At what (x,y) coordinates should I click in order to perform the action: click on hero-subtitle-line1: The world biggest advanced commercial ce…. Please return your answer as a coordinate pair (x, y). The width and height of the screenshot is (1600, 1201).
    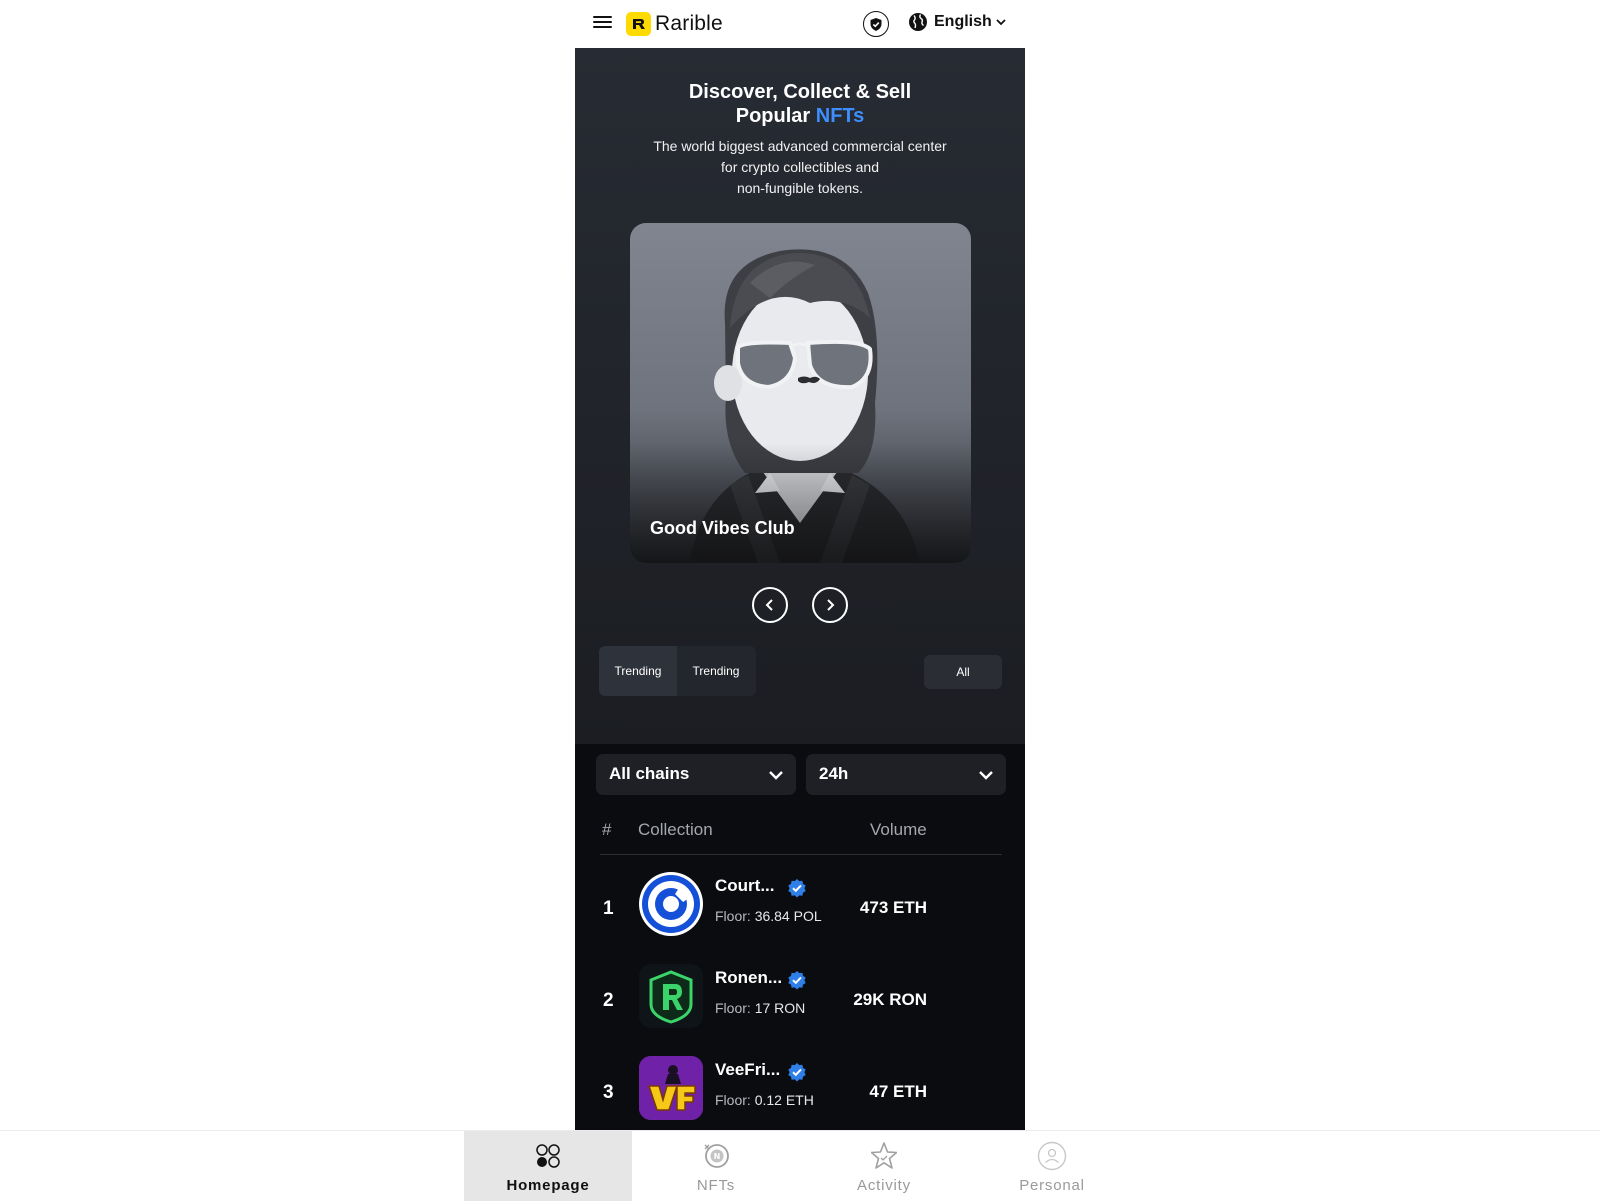
    Looking at the image, I should click on (800, 146).